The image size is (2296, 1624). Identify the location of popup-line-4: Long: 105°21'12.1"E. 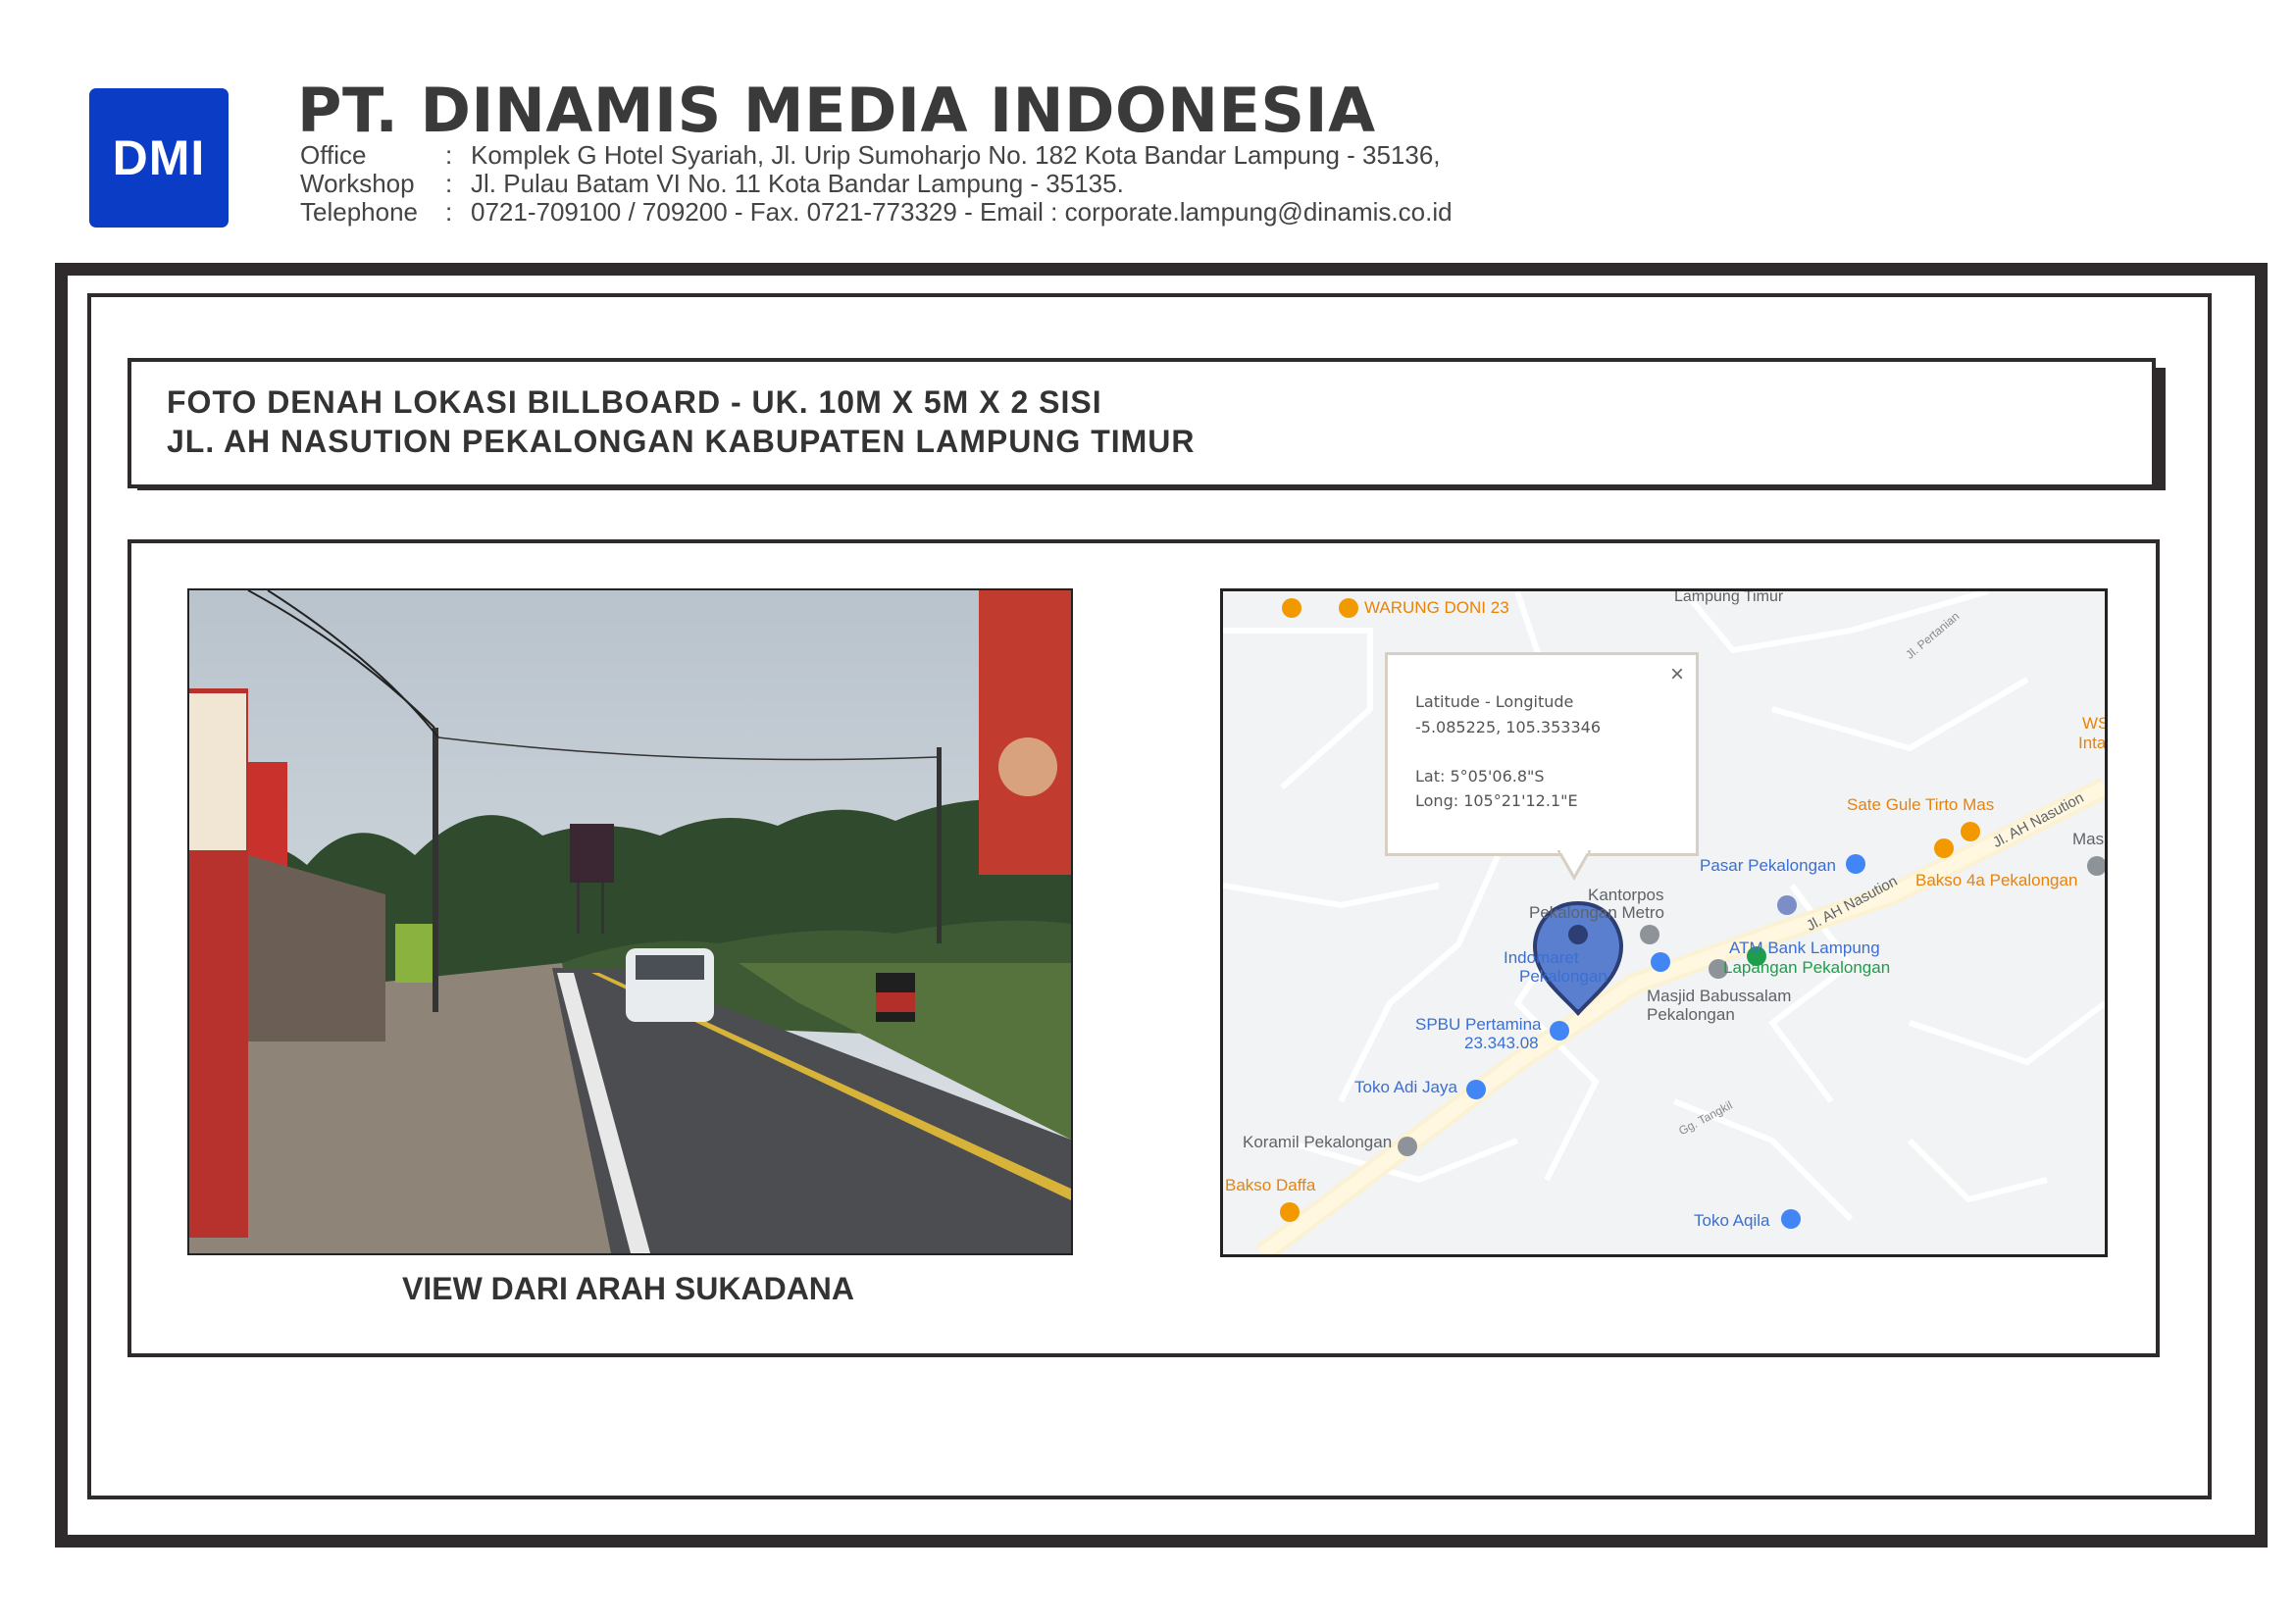
(1496, 800).